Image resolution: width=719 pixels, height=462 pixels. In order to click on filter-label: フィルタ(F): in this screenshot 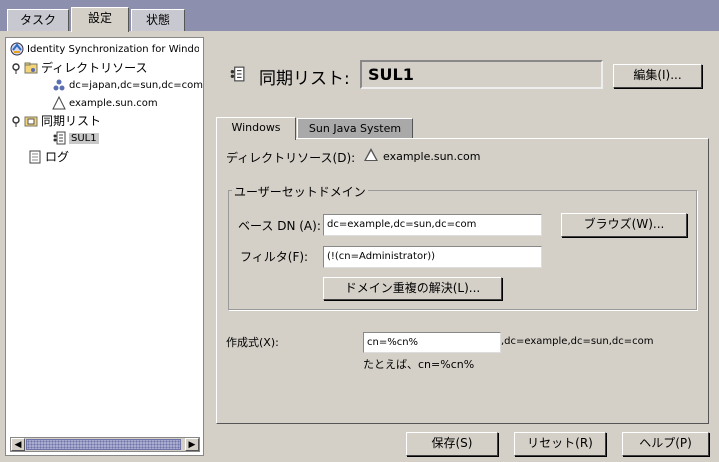, I will do `click(274, 257)`.